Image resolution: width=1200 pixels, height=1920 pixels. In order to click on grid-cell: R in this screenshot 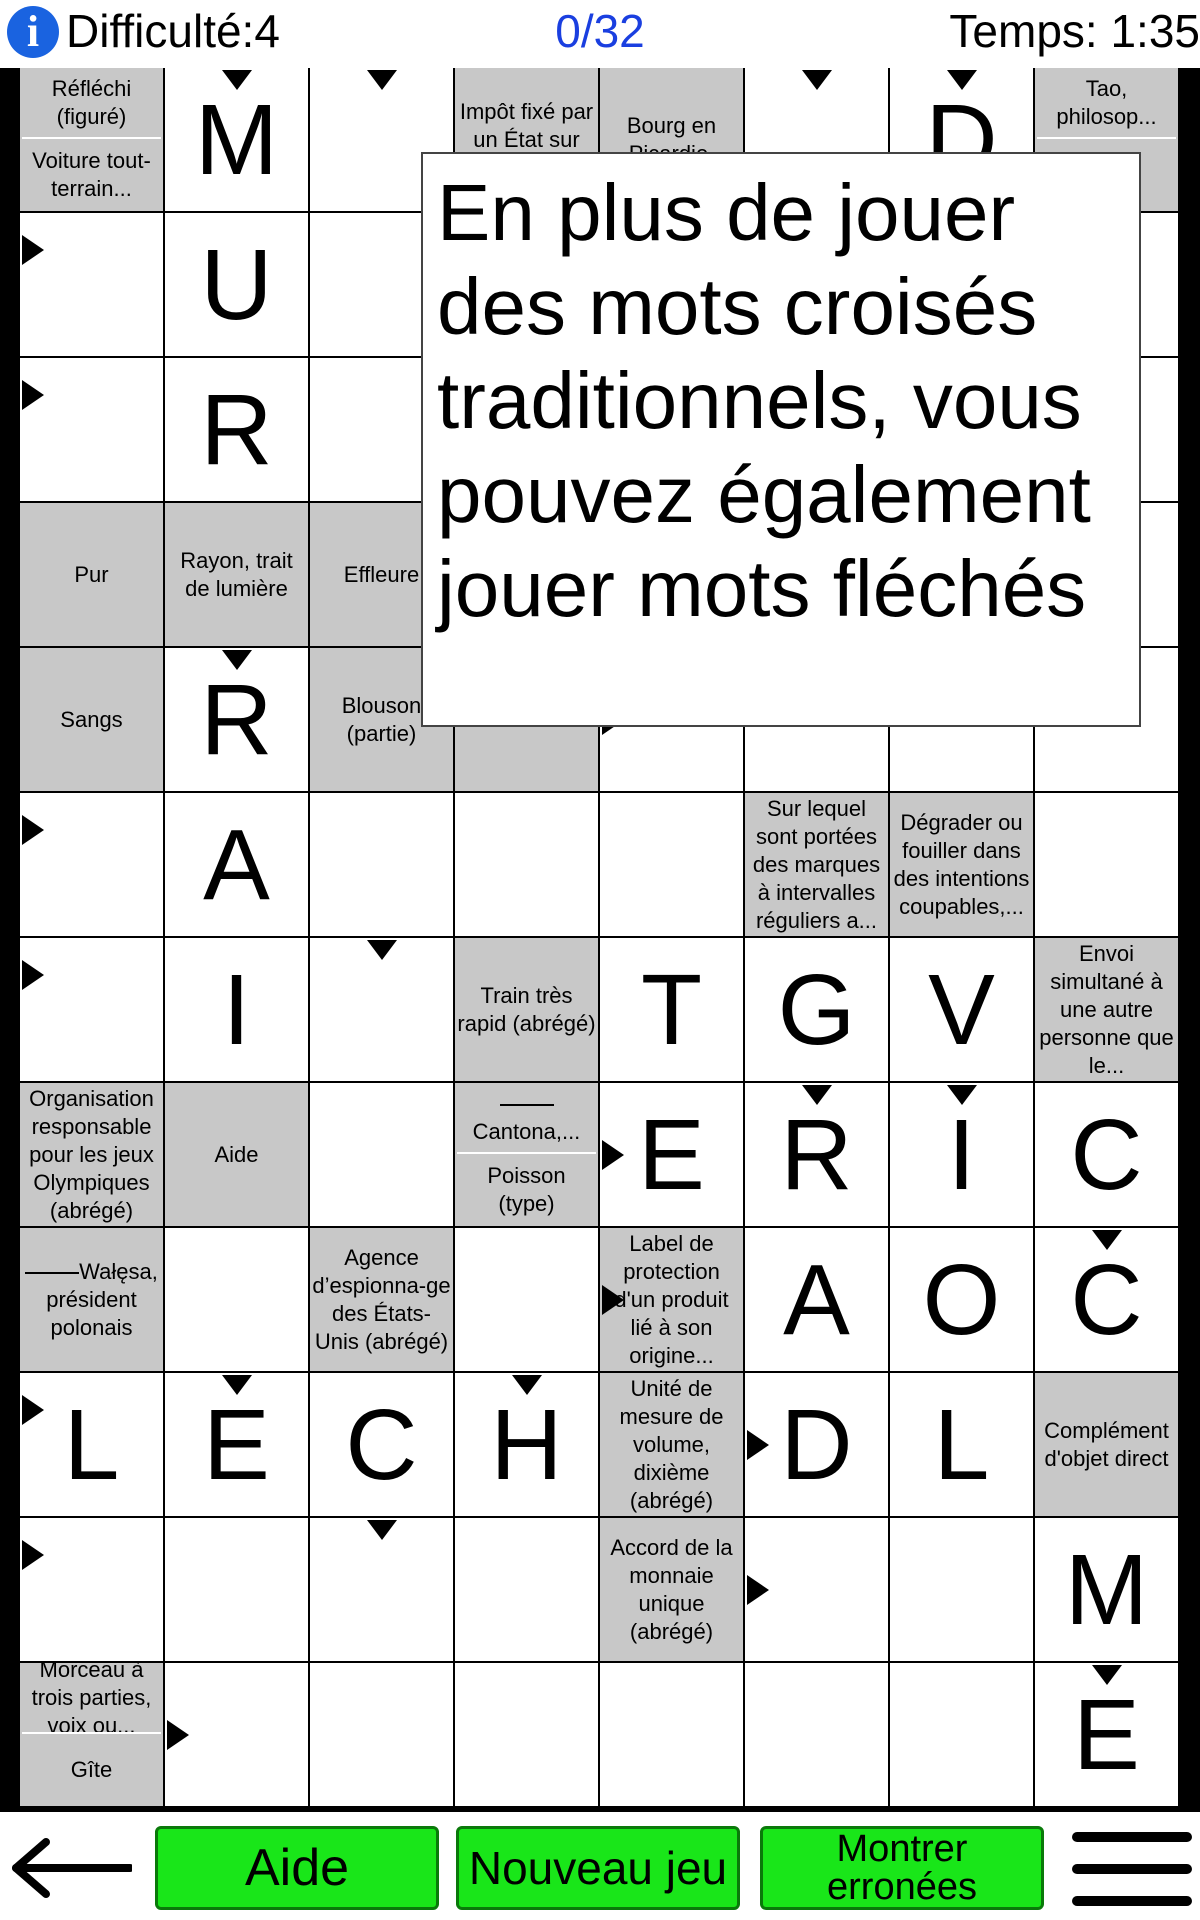, I will do `click(236, 429)`.